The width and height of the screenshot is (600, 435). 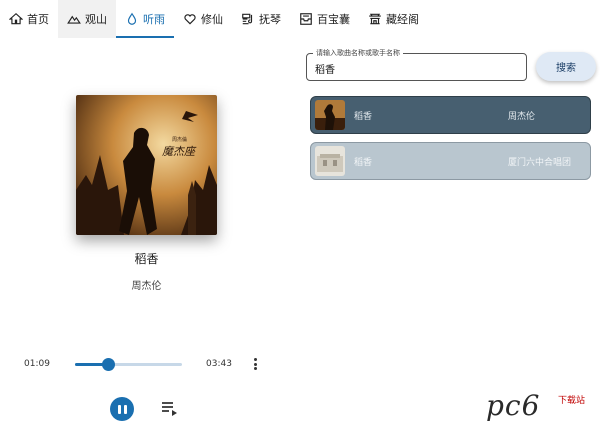 What do you see at coordinates (146, 259) in the screenshot?
I see `now-playing-title: 稻香` at bounding box center [146, 259].